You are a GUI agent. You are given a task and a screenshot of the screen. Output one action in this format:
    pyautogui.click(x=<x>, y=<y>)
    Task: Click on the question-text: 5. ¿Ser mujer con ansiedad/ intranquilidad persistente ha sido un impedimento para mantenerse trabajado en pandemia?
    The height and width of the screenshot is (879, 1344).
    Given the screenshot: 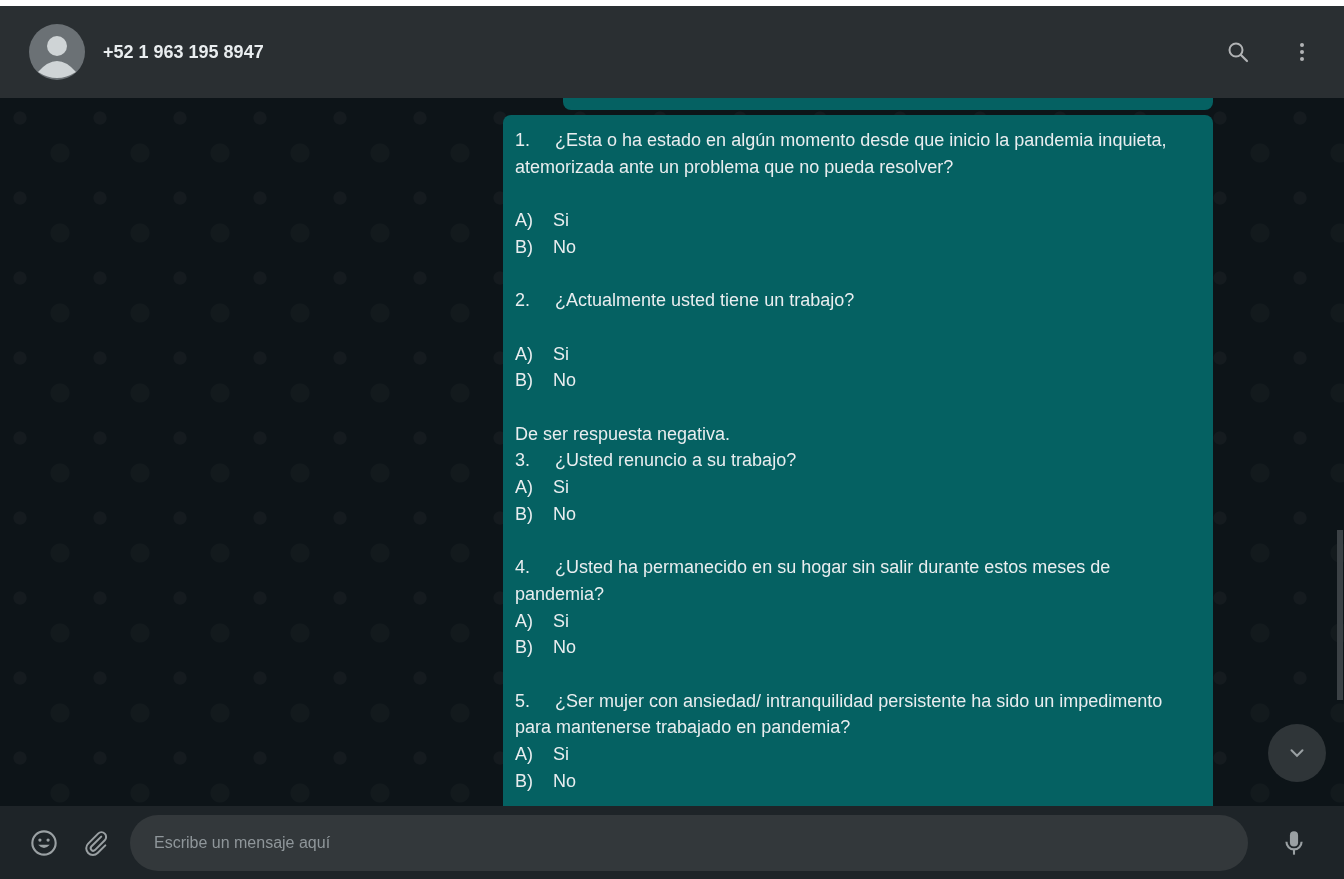 What is the action you would take?
    pyautogui.click(x=839, y=714)
    